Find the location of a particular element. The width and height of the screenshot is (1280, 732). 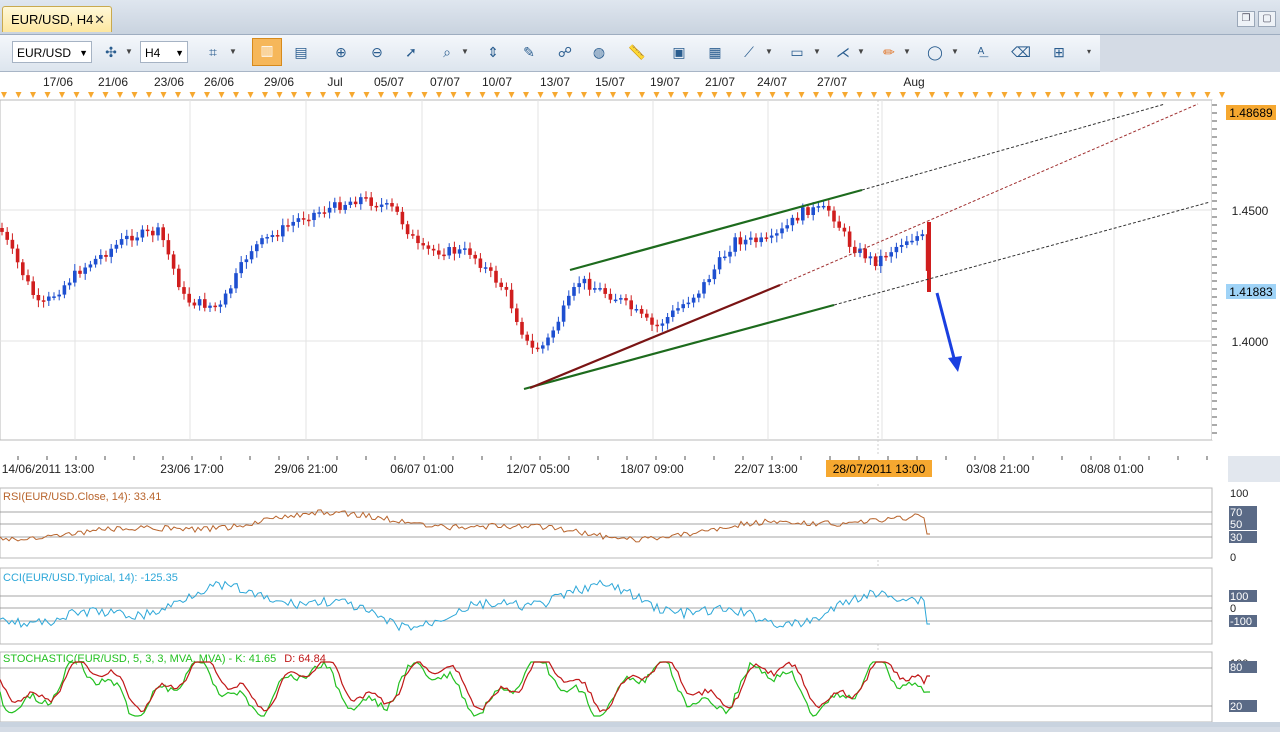

chart-tab: EUR/USD, H4 ✕ is located at coordinates (57, 19).